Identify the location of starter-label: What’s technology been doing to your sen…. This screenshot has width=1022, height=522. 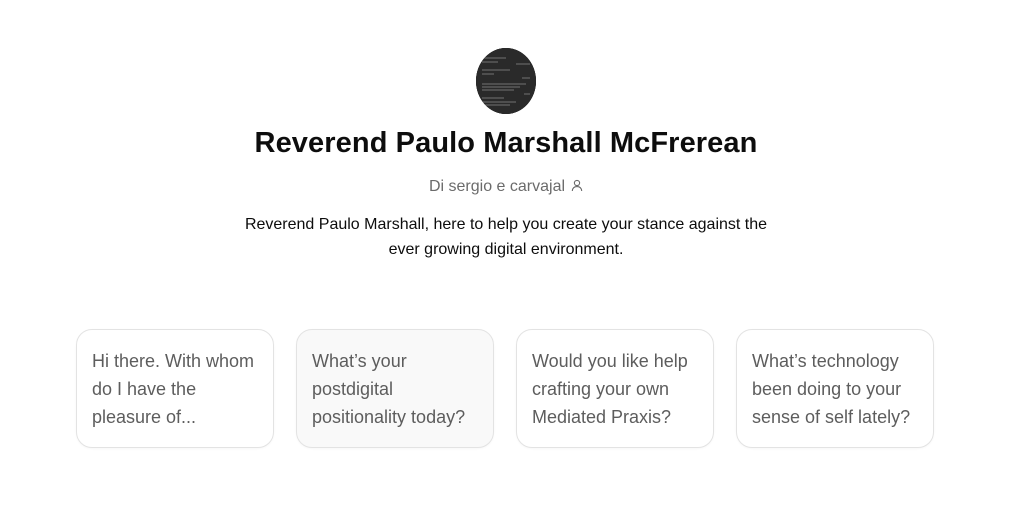
(831, 389).